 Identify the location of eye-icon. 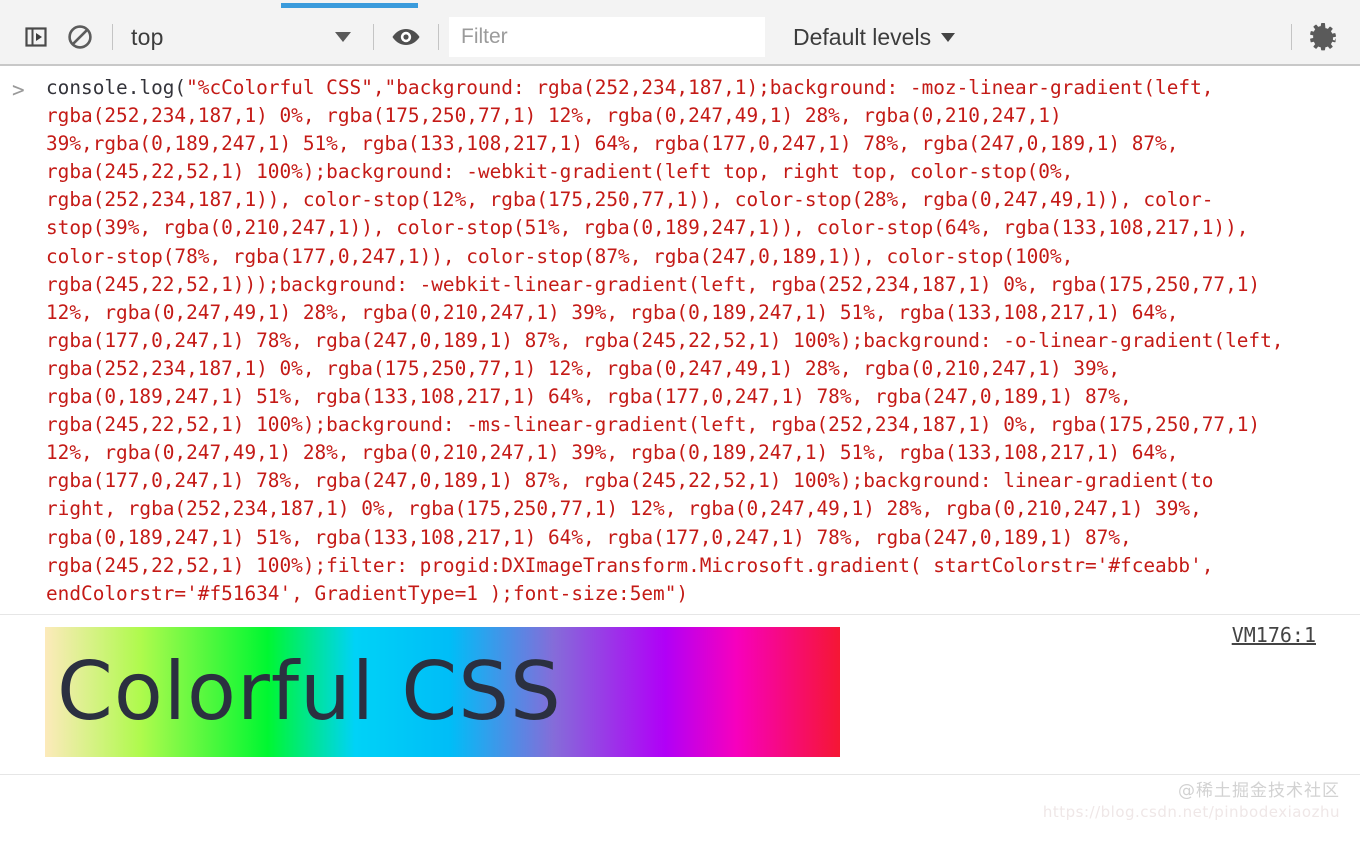
(406, 37).